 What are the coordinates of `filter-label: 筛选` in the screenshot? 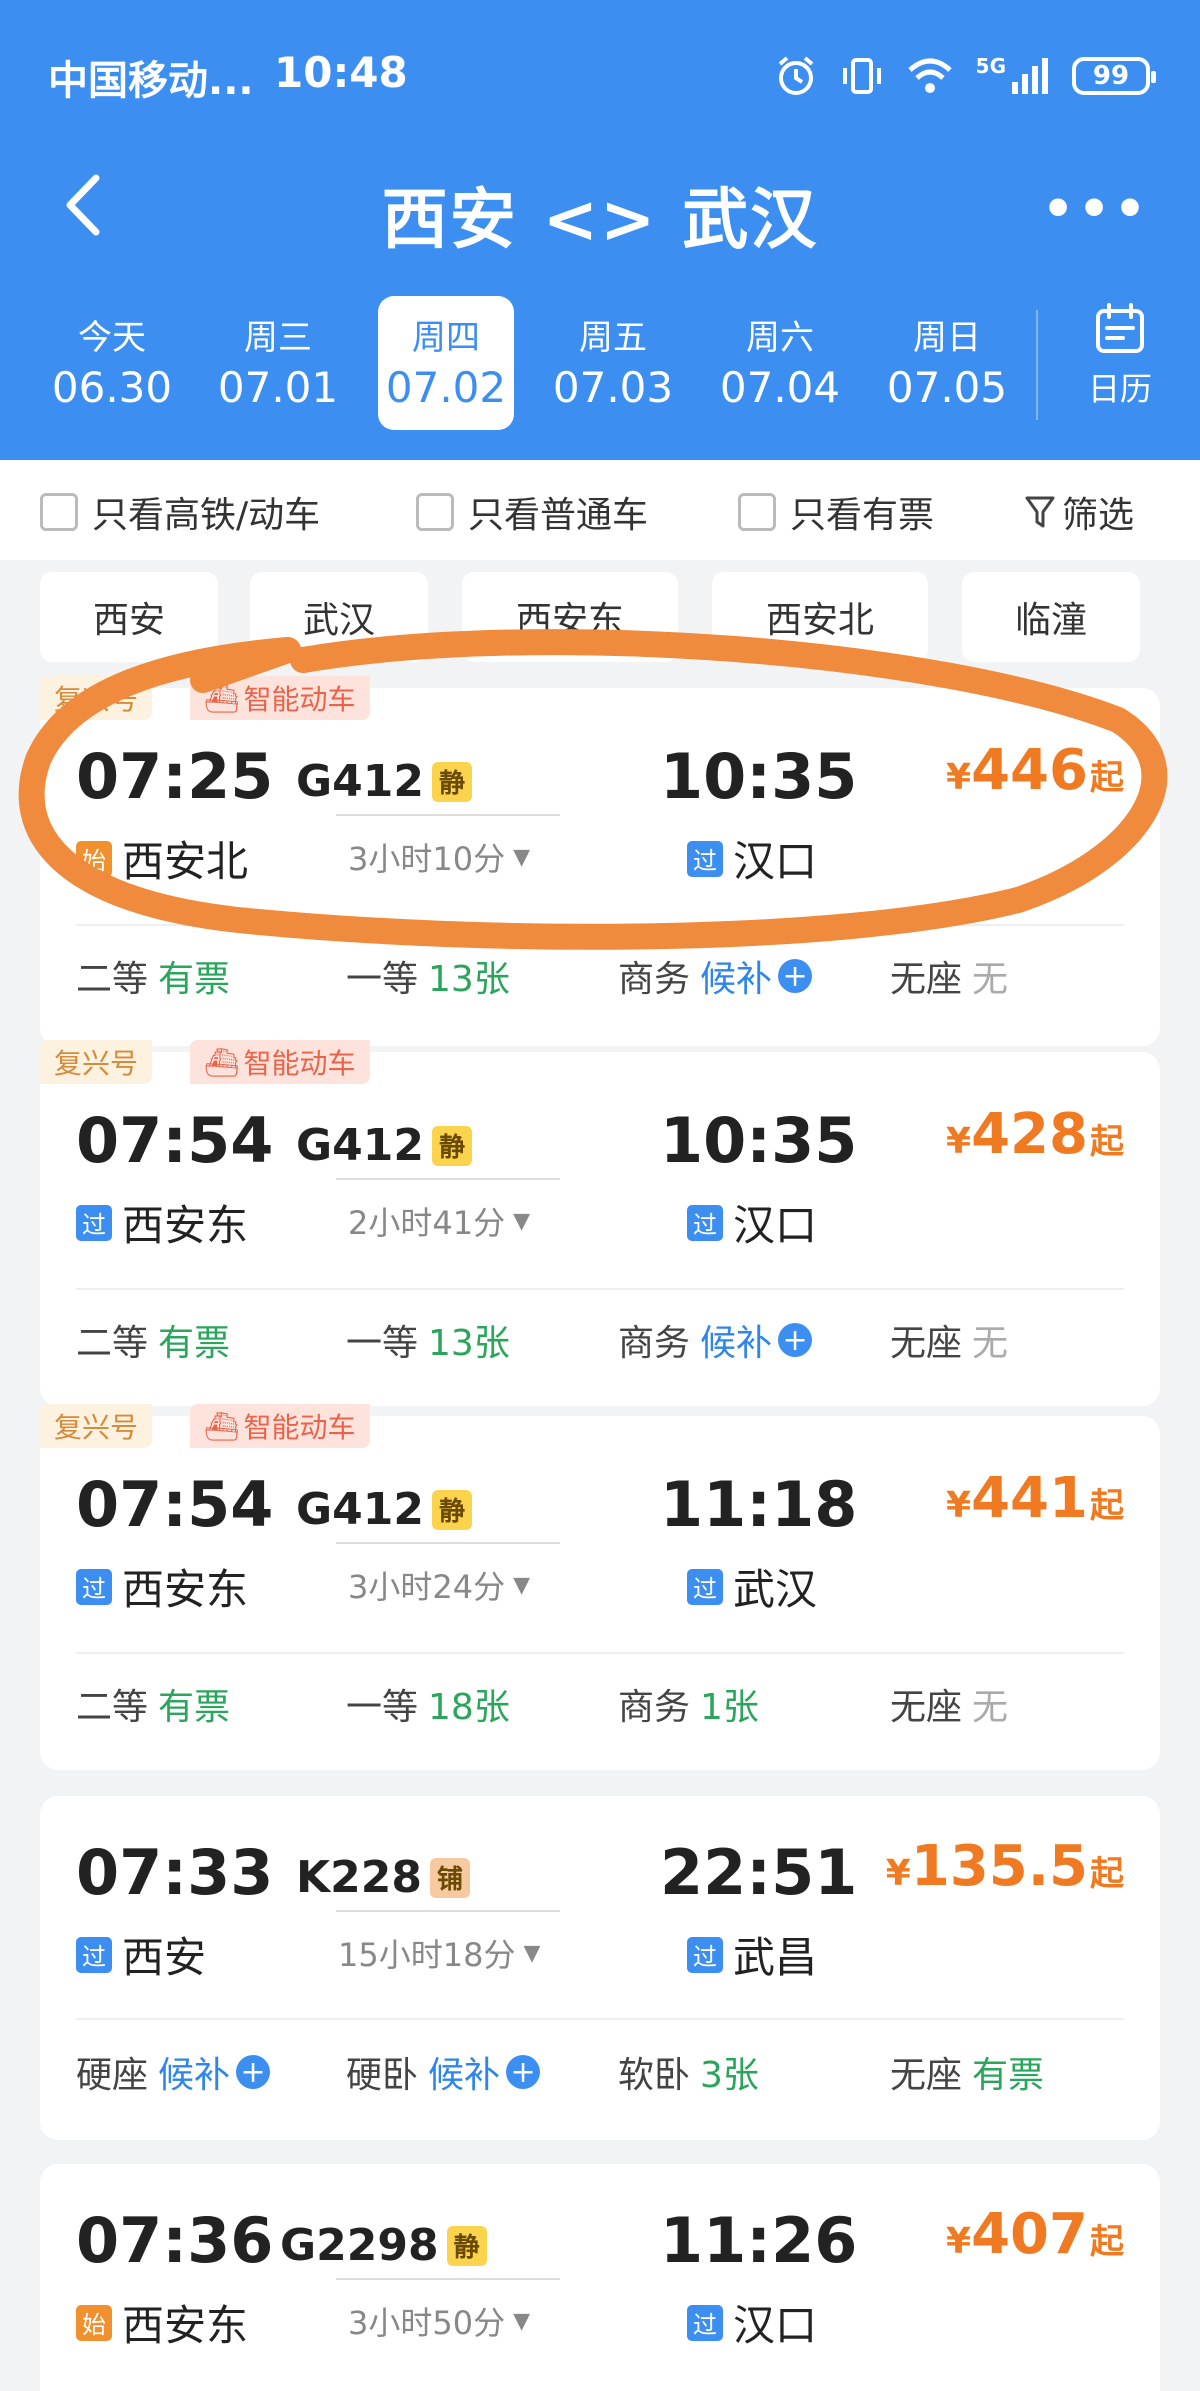 It's located at (1098, 515).